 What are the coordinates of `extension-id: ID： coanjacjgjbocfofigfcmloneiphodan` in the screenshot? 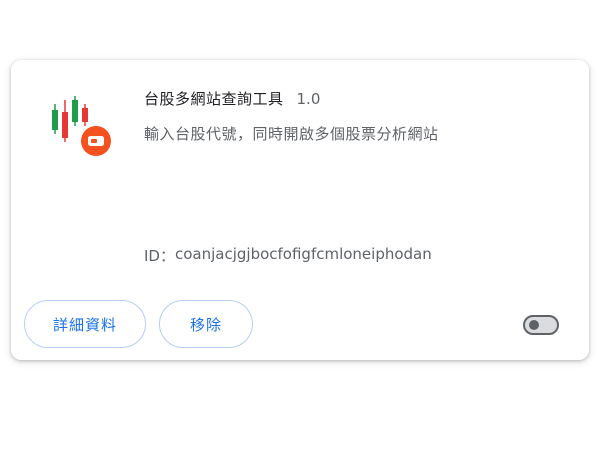 It's located at (288, 255).